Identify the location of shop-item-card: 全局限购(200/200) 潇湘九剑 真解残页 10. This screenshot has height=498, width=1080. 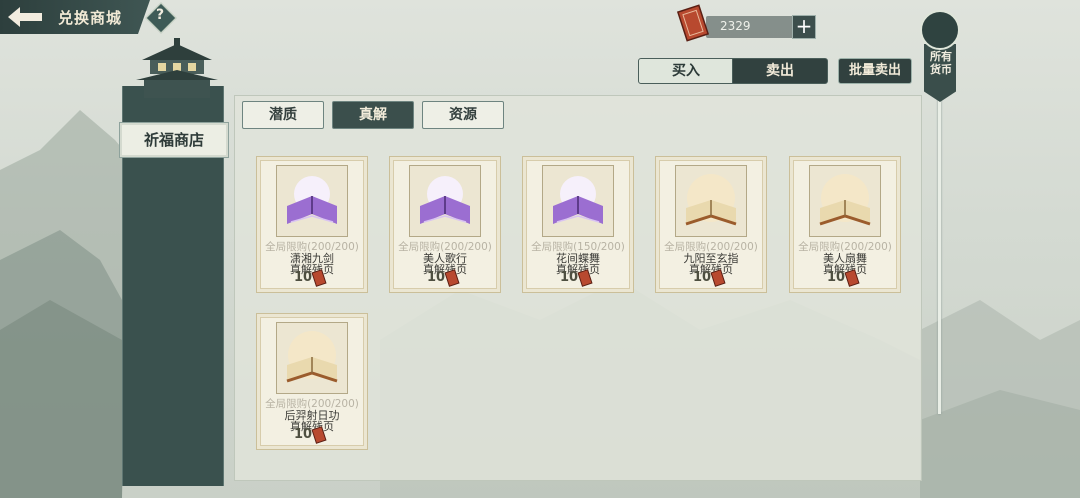
(312, 224).